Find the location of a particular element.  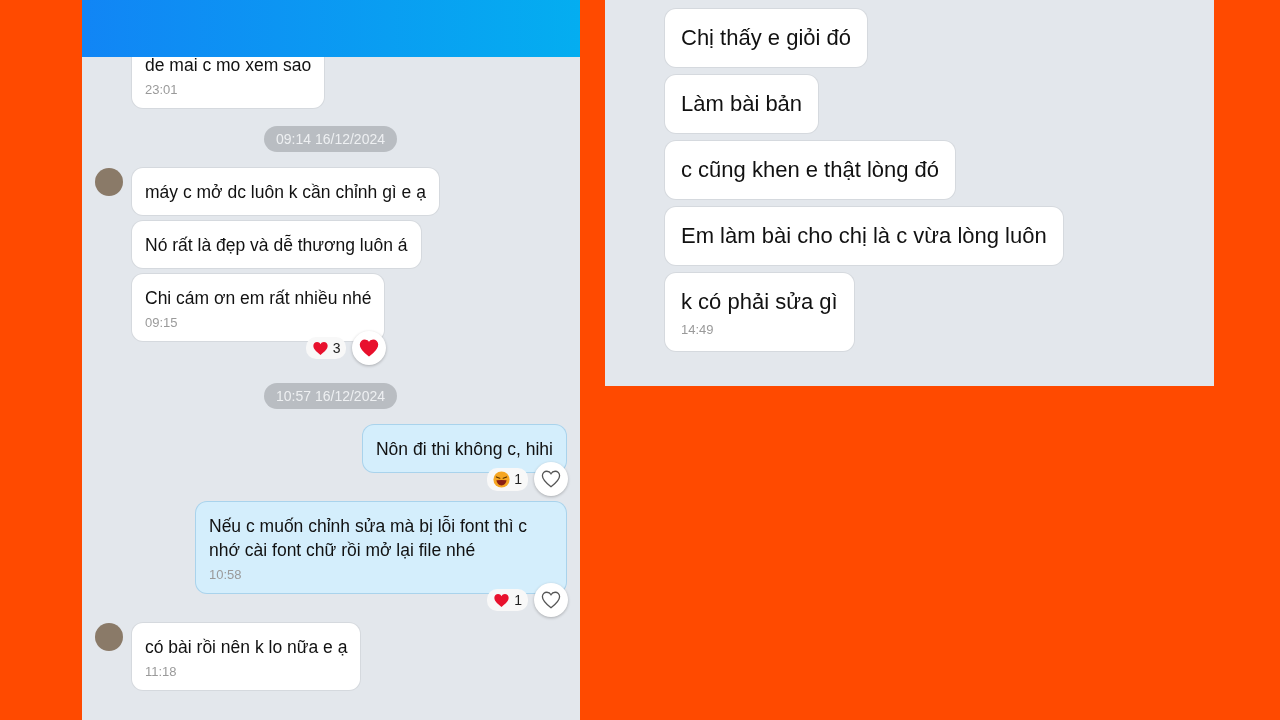

message-time: 09:15 is located at coordinates (162, 322).